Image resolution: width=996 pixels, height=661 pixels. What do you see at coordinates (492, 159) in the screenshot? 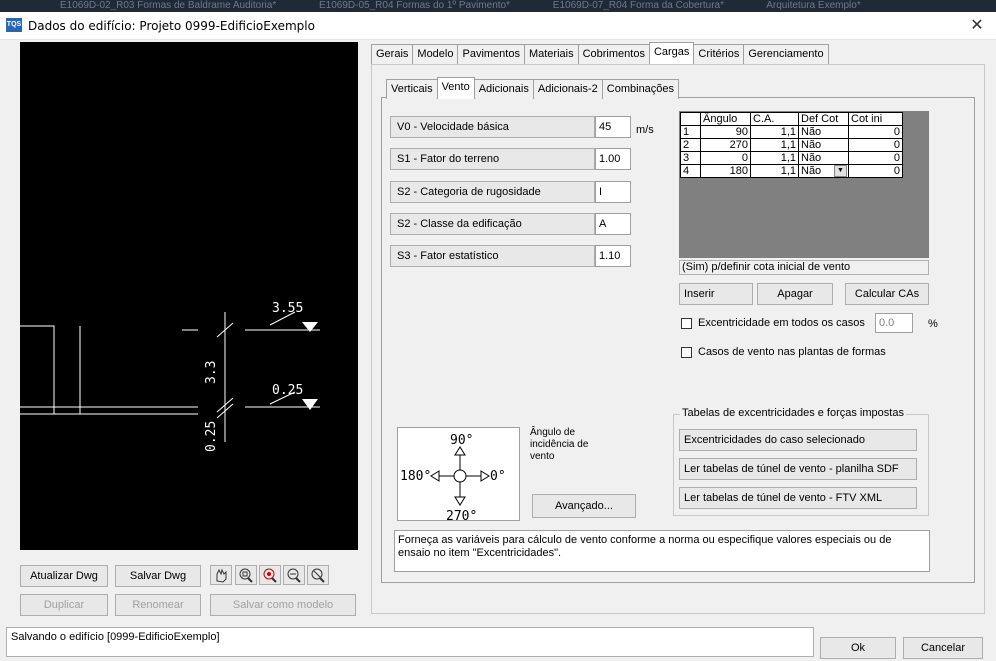
I see `s1-button: S1 - Fator do terreno` at bounding box center [492, 159].